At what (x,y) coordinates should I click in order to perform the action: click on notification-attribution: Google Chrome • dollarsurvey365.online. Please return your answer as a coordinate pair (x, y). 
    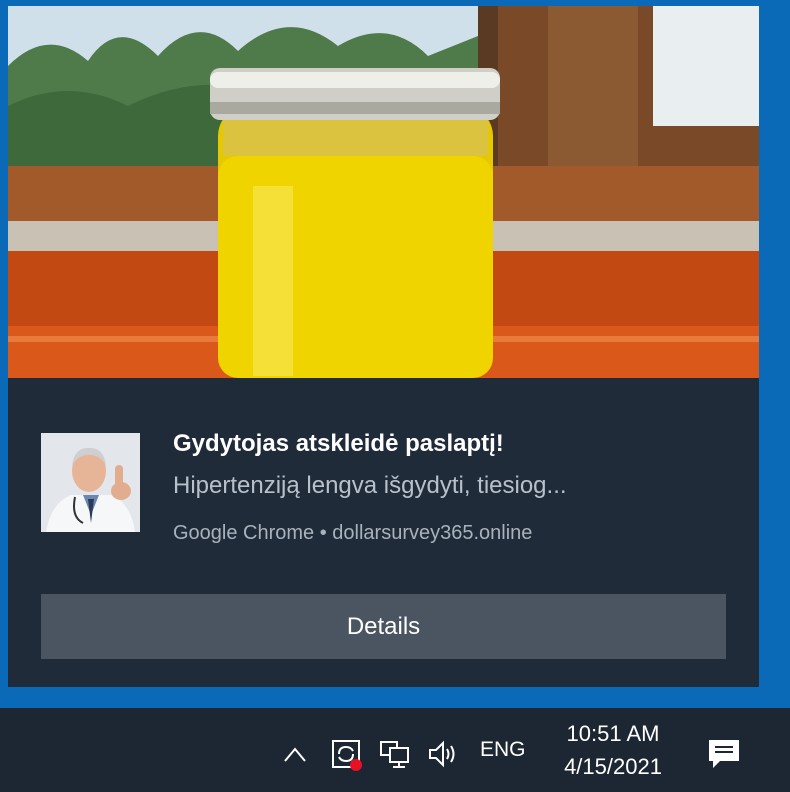
    Looking at the image, I should click on (353, 533).